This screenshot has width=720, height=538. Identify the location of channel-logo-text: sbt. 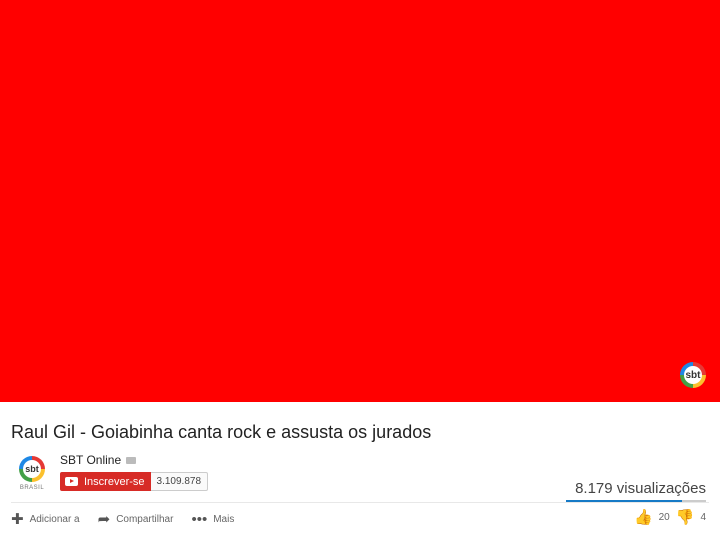
(32, 469).